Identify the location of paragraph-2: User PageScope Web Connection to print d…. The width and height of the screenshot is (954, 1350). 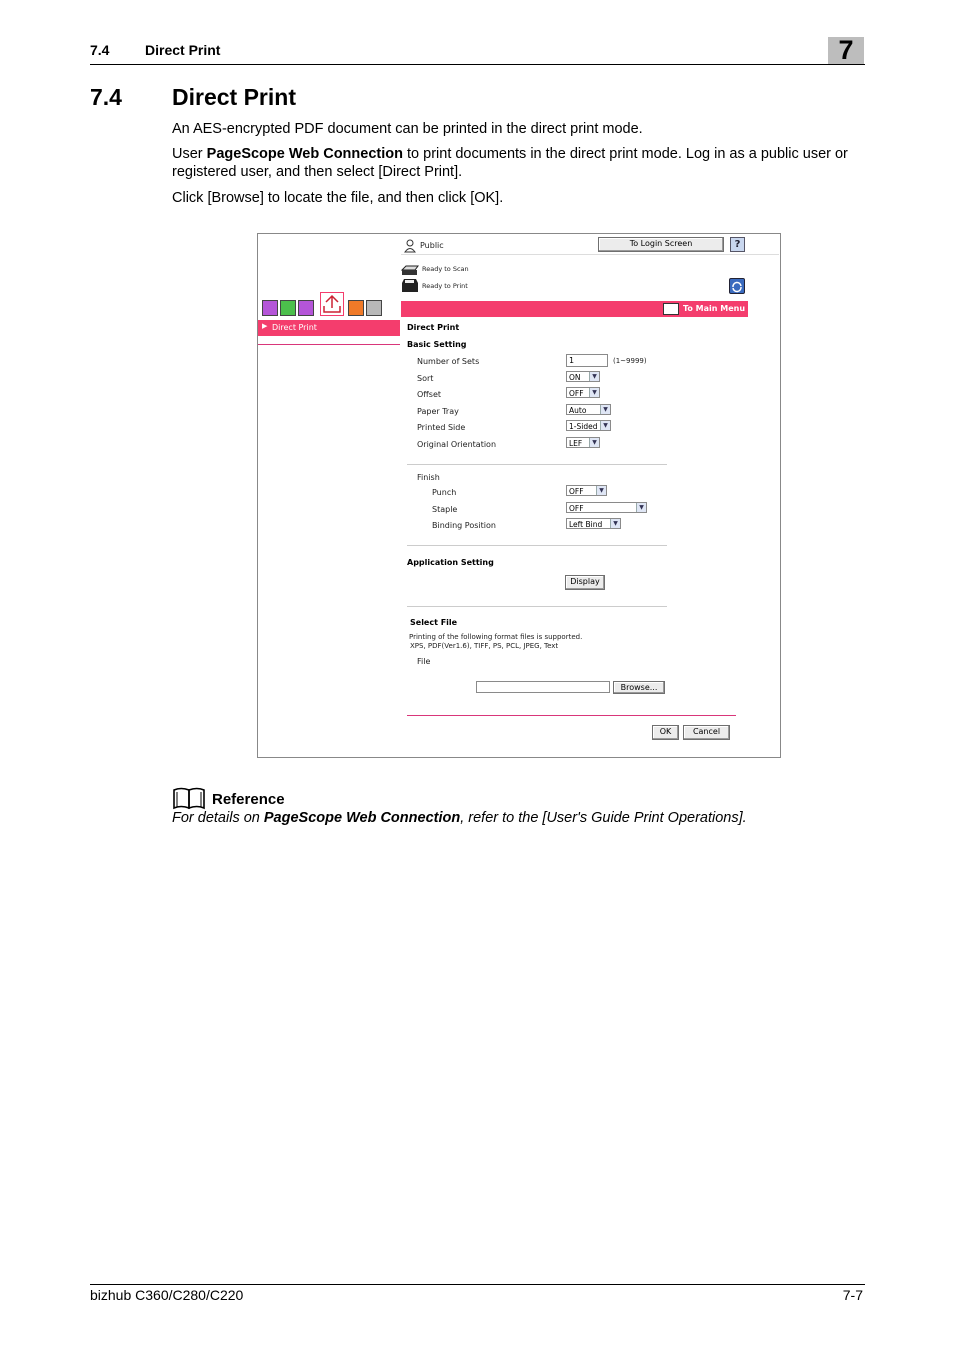
(517, 163).